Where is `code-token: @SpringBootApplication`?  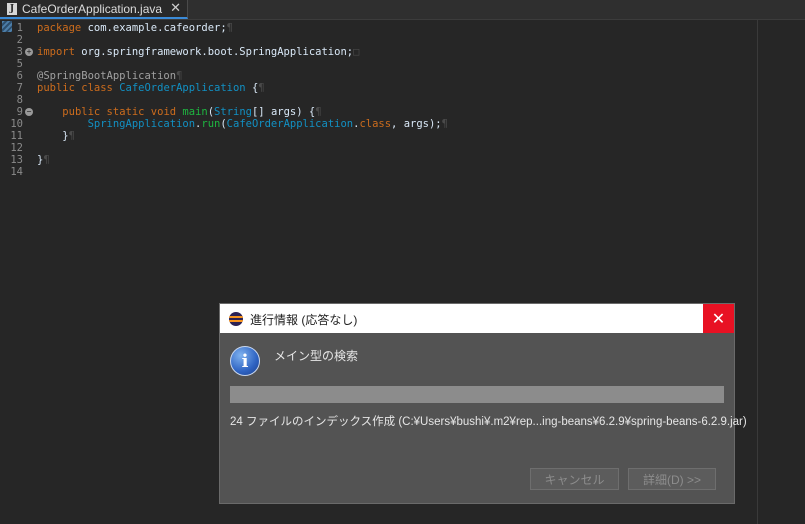
code-token: @SpringBootApplication is located at coordinates (107, 76).